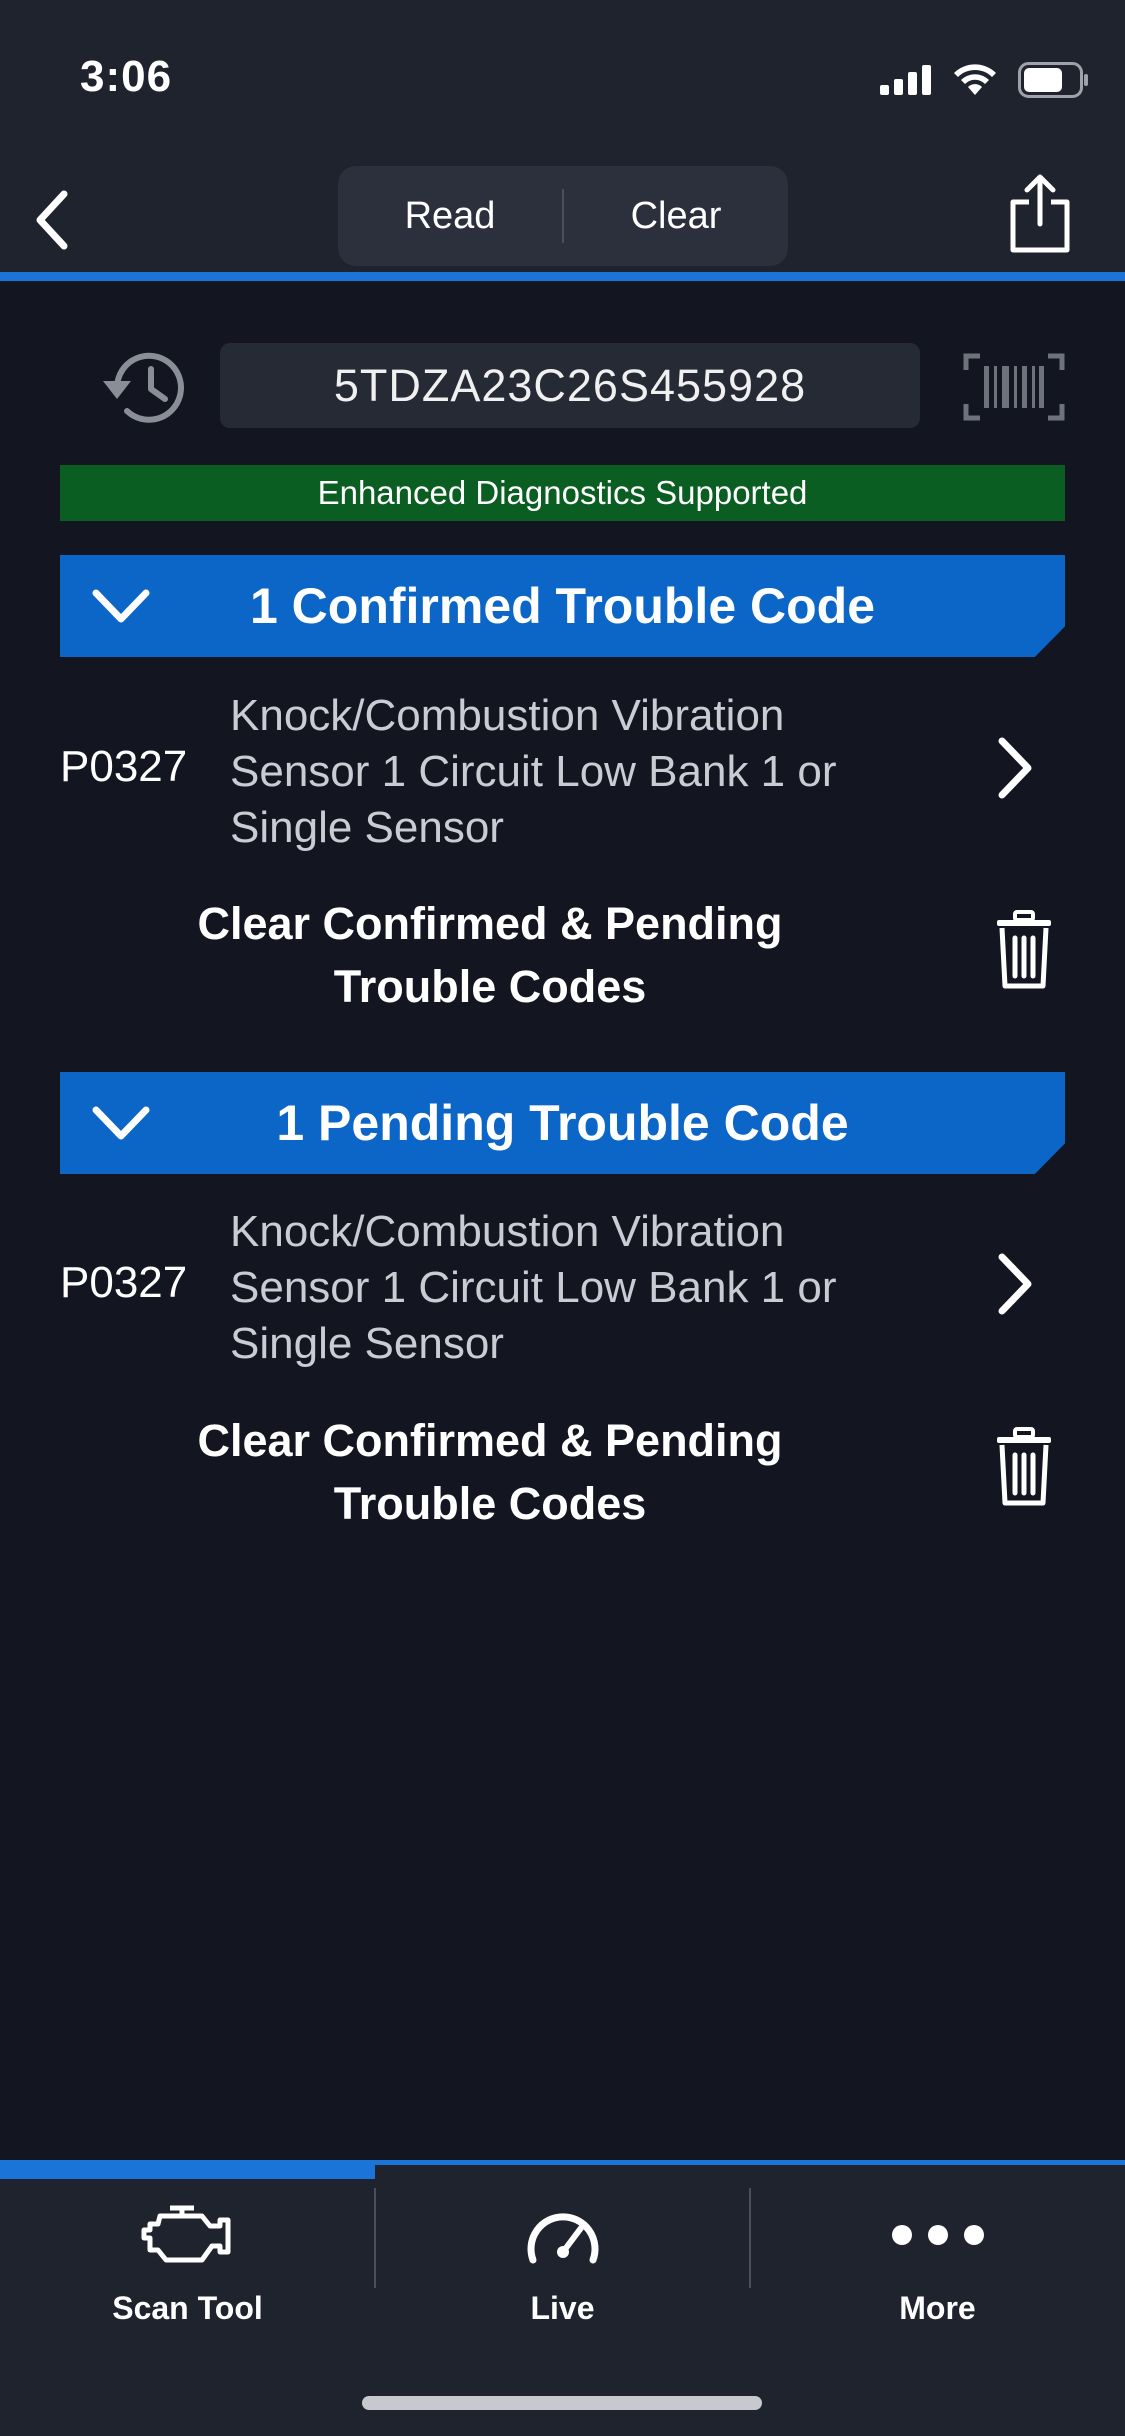  I want to click on gauge-icon, so click(562, 2238).